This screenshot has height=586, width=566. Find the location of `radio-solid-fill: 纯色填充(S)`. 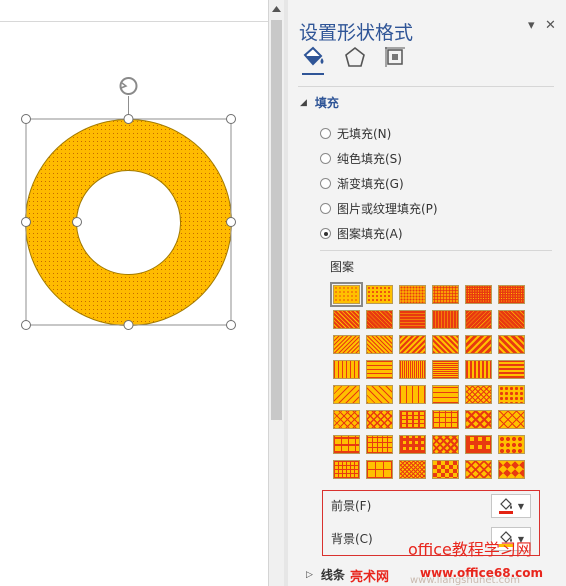

radio-solid-fill: 纯色填充(S) is located at coordinates (361, 158).